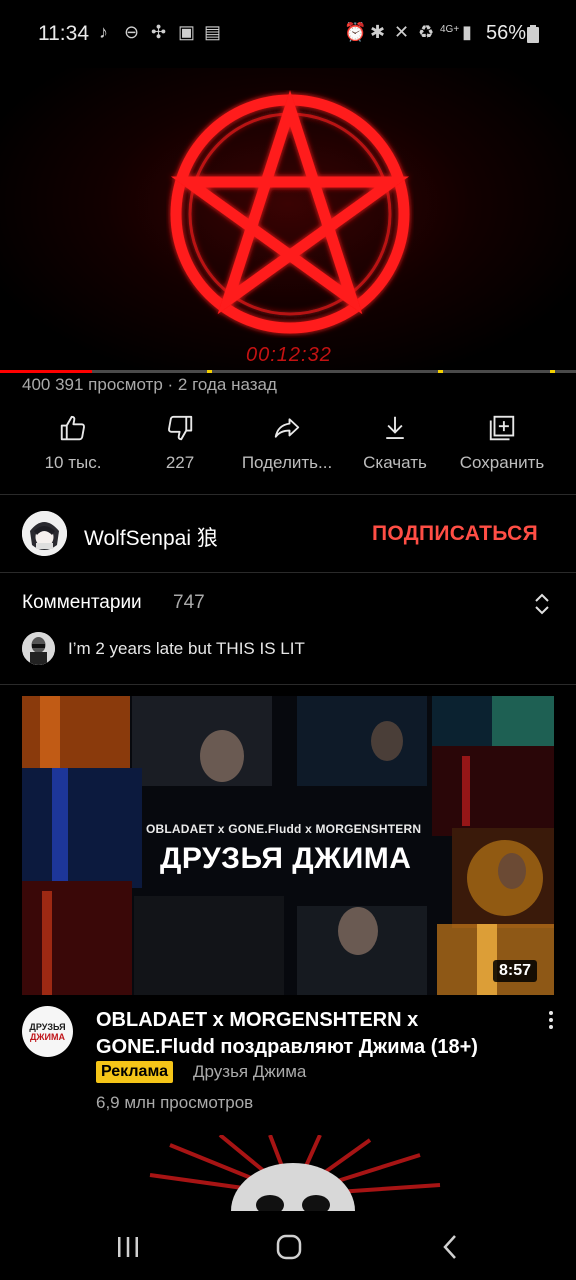  What do you see at coordinates (502, 428) in the screenshot?
I see `save-playlist-icon` at bounding box center [502, 428].